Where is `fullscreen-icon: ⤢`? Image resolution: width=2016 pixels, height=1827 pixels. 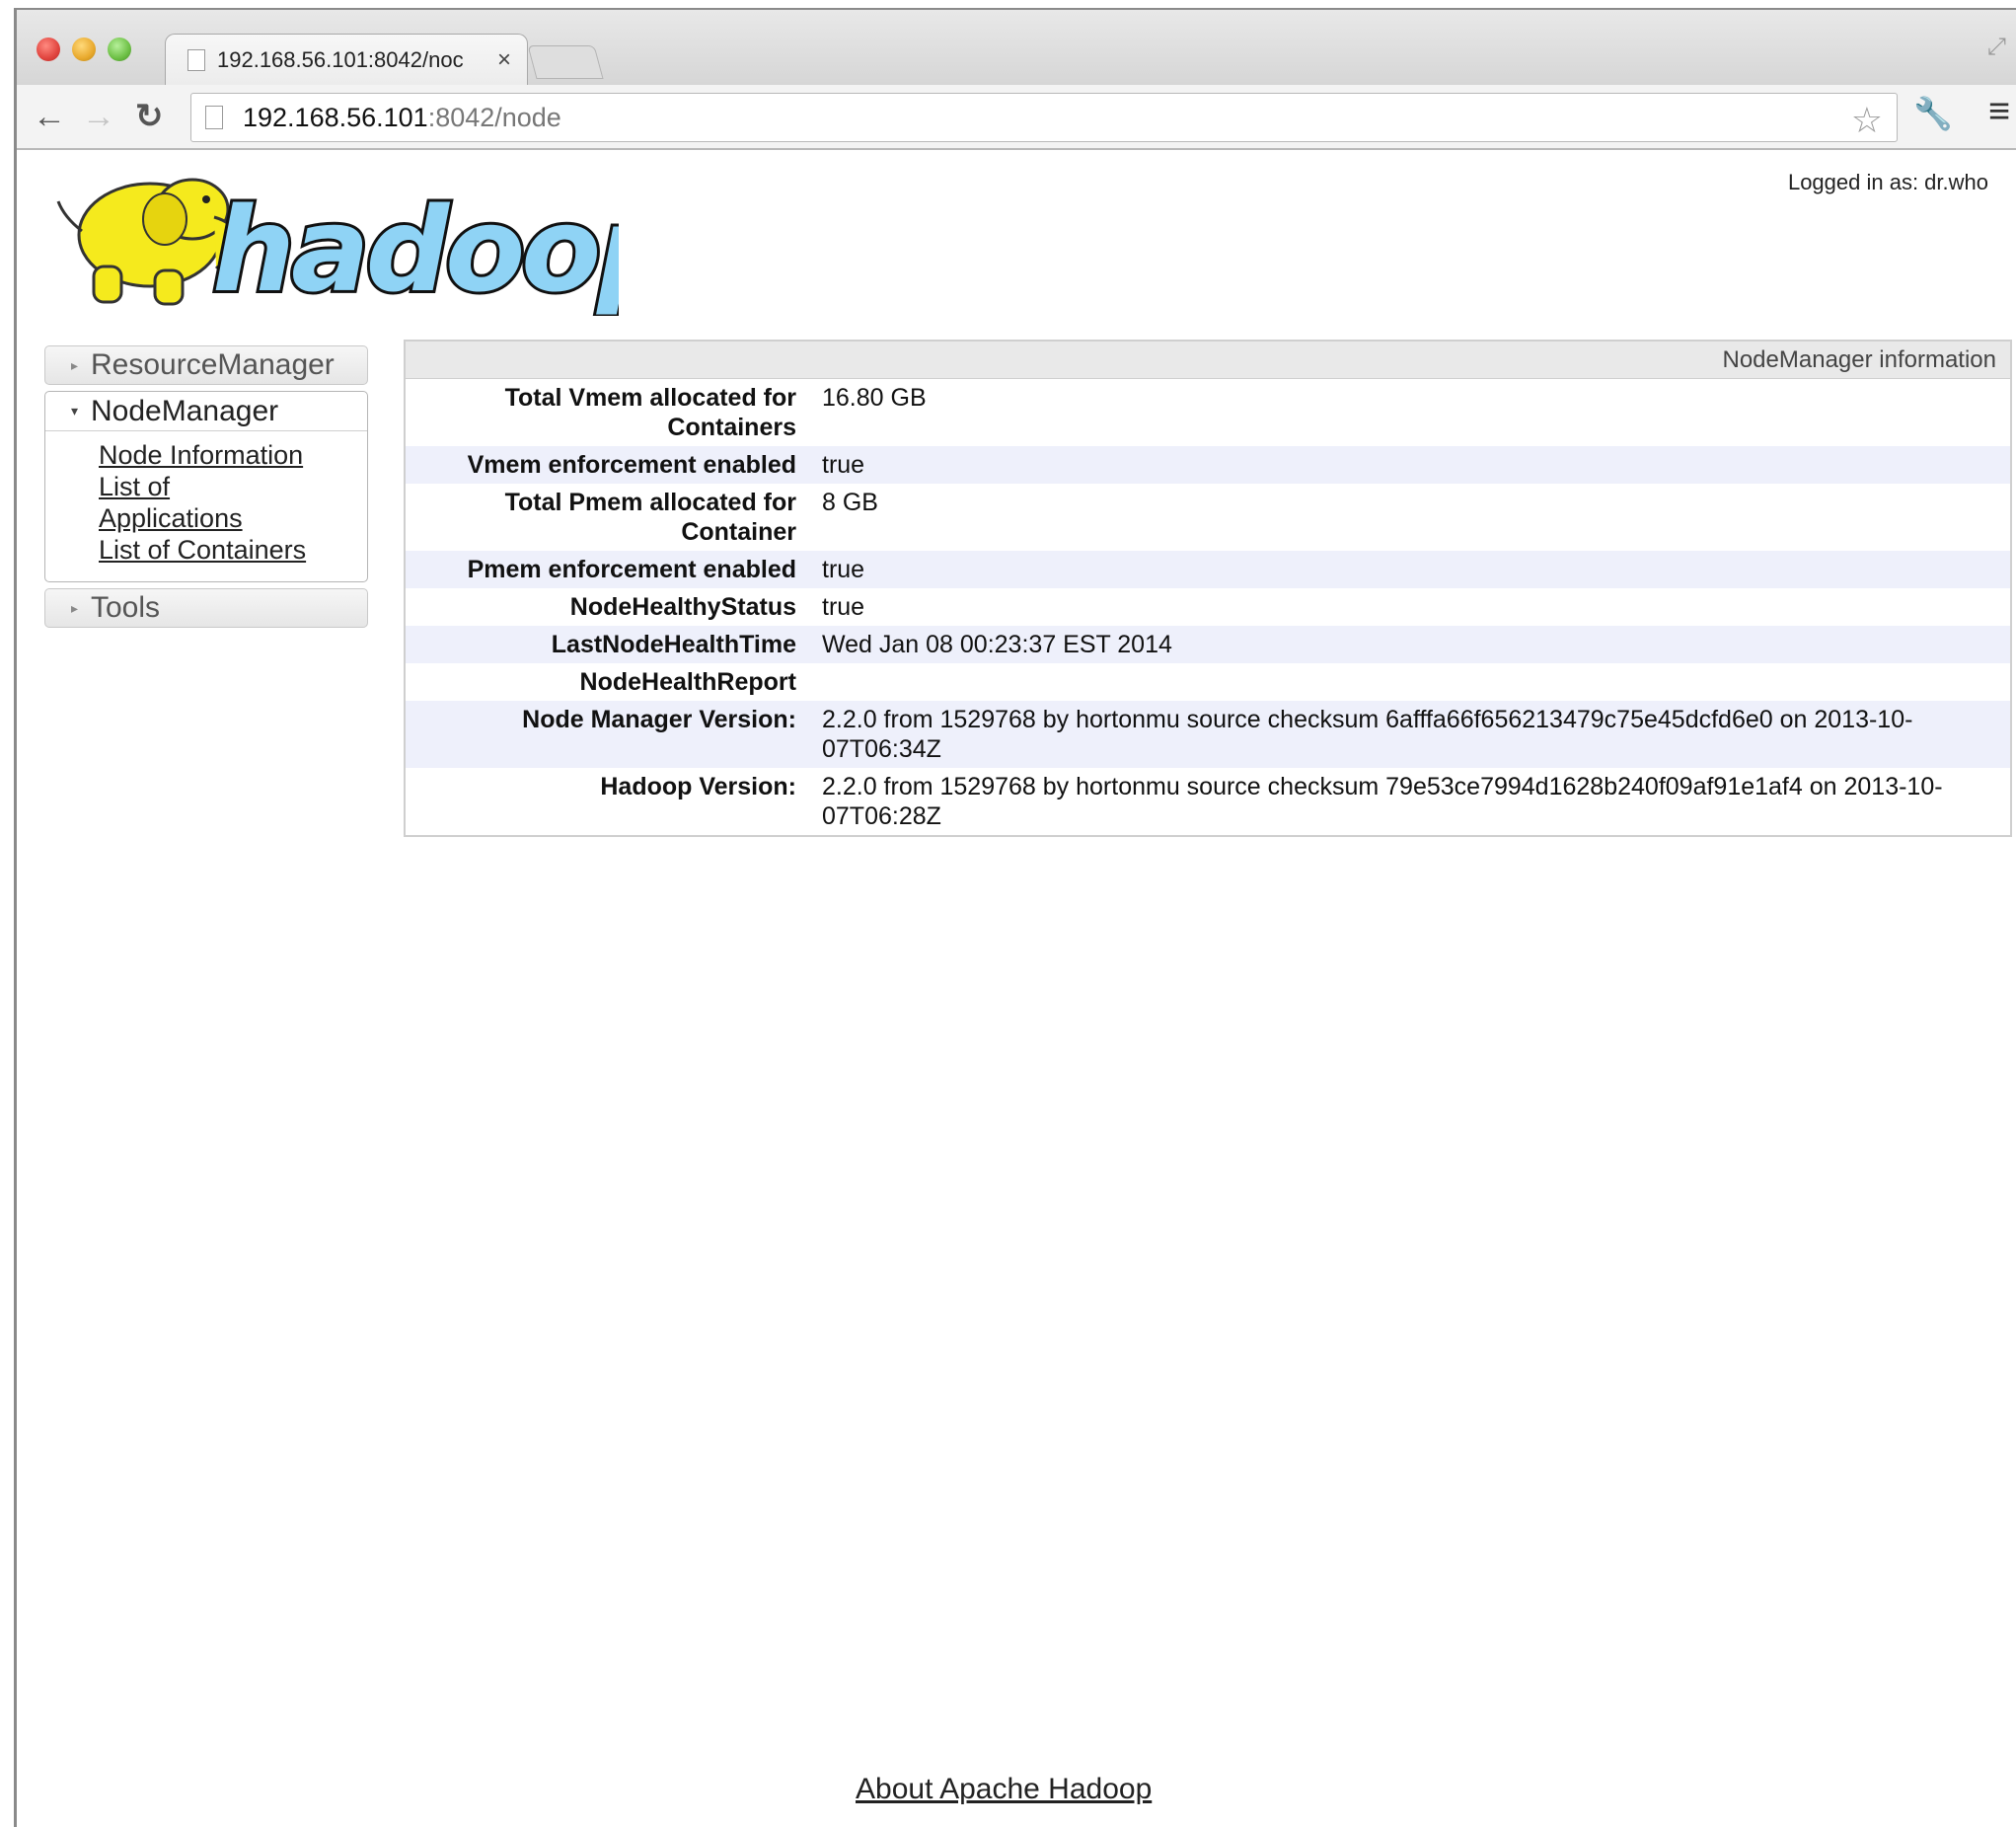
fullscreen-icon: ⤢ is located at coordinates (1997, 47).